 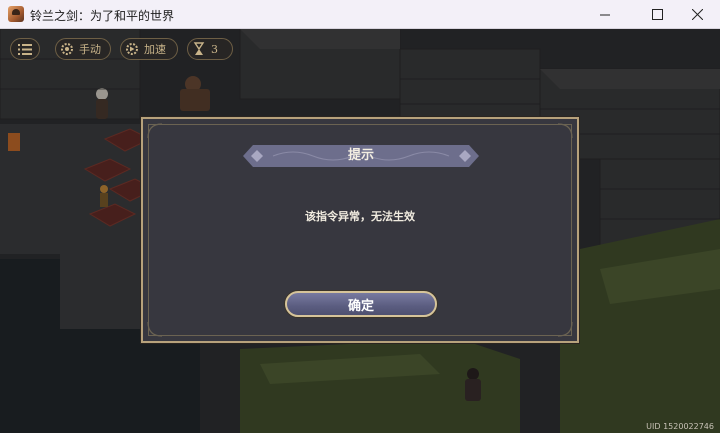 I want to click on turn-counter: 3, so click(x=210, y=49).